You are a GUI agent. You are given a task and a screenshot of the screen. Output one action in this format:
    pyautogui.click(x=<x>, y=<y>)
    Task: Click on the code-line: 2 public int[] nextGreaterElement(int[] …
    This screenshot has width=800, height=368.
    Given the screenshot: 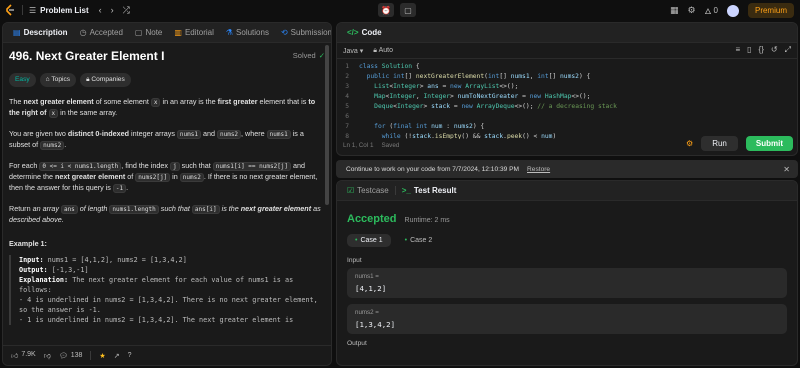 What is the action you would take?
    pyautogui.click(x=567, y=77)
    